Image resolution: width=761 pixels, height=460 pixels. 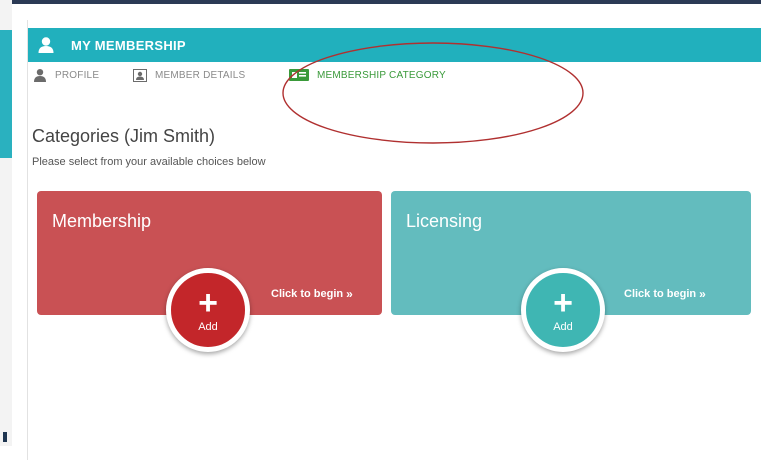 I want to click on tab-membership-category-label: MEMBERSHIP CATEGORY, so click(x=381, y=75).